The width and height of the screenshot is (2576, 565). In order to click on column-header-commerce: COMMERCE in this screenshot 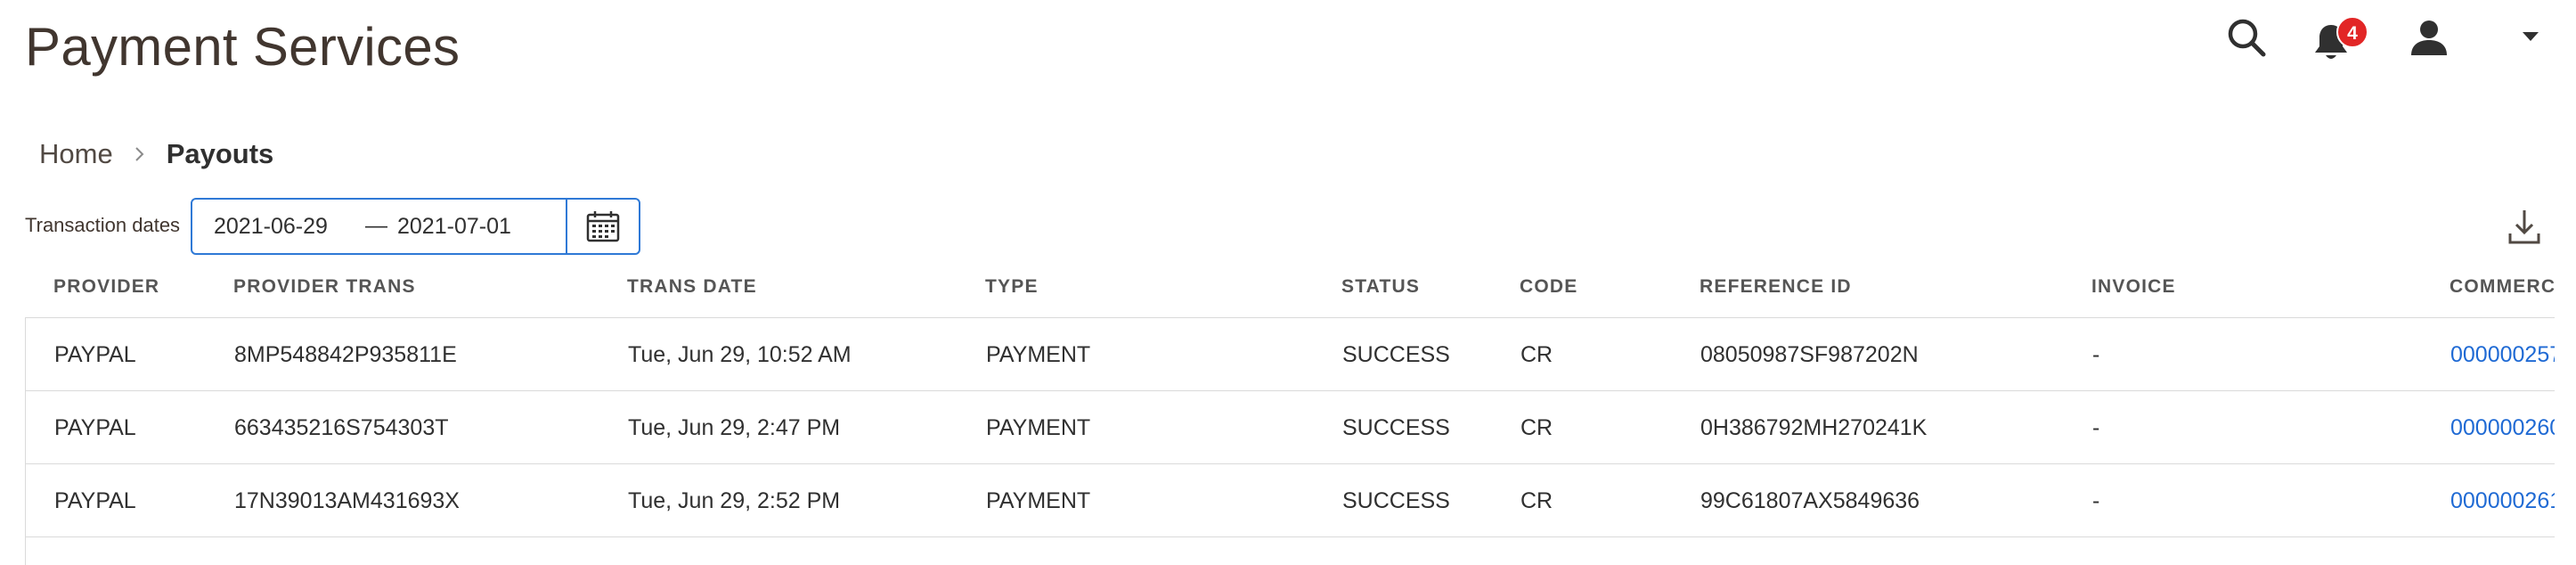, I will do `click(2502, 287)`.